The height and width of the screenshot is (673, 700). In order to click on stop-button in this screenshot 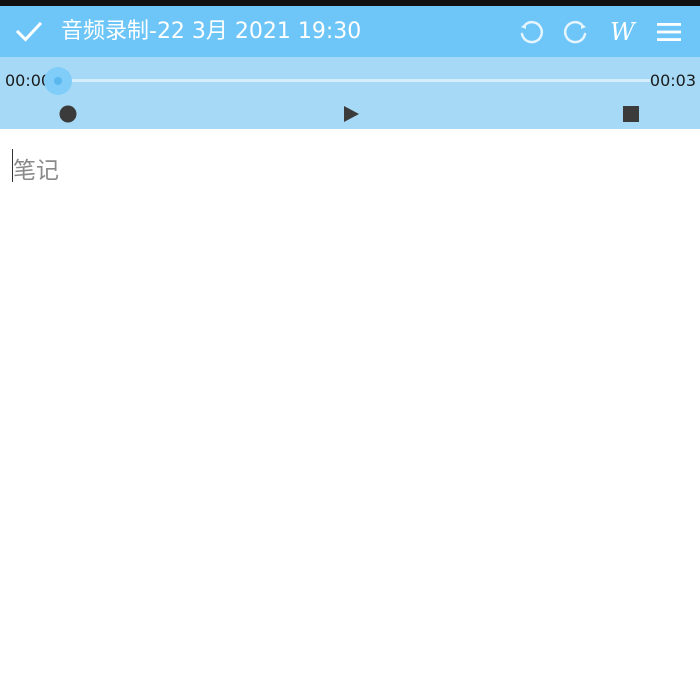, I will do `click(631, 114)`.